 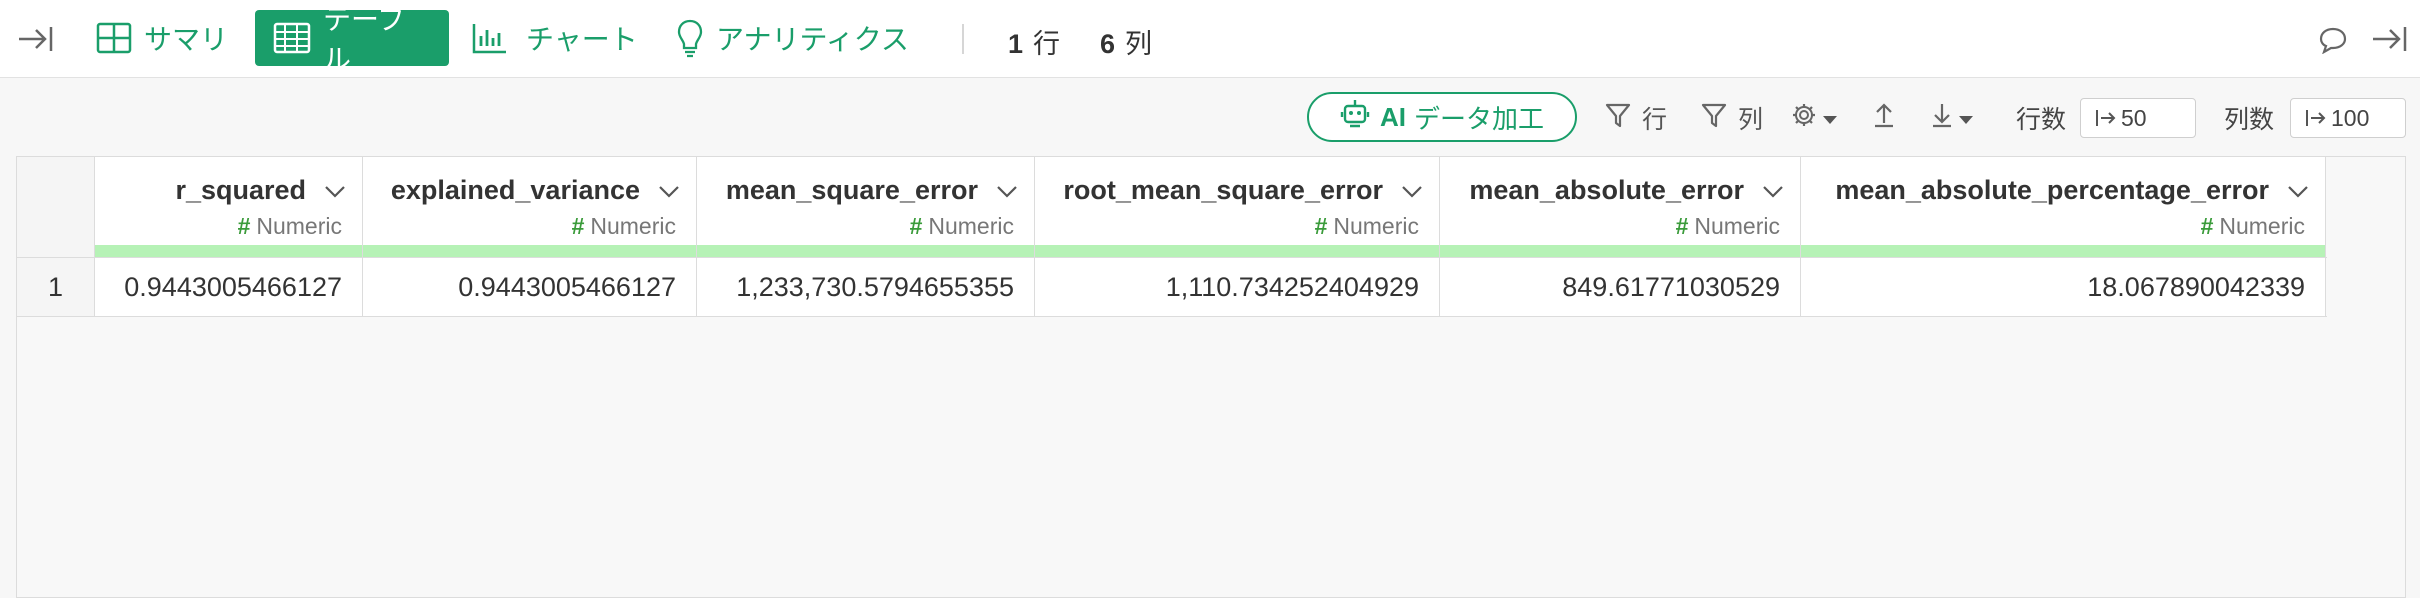 I want to click on upload-icon, so click(x=1884, y=118).